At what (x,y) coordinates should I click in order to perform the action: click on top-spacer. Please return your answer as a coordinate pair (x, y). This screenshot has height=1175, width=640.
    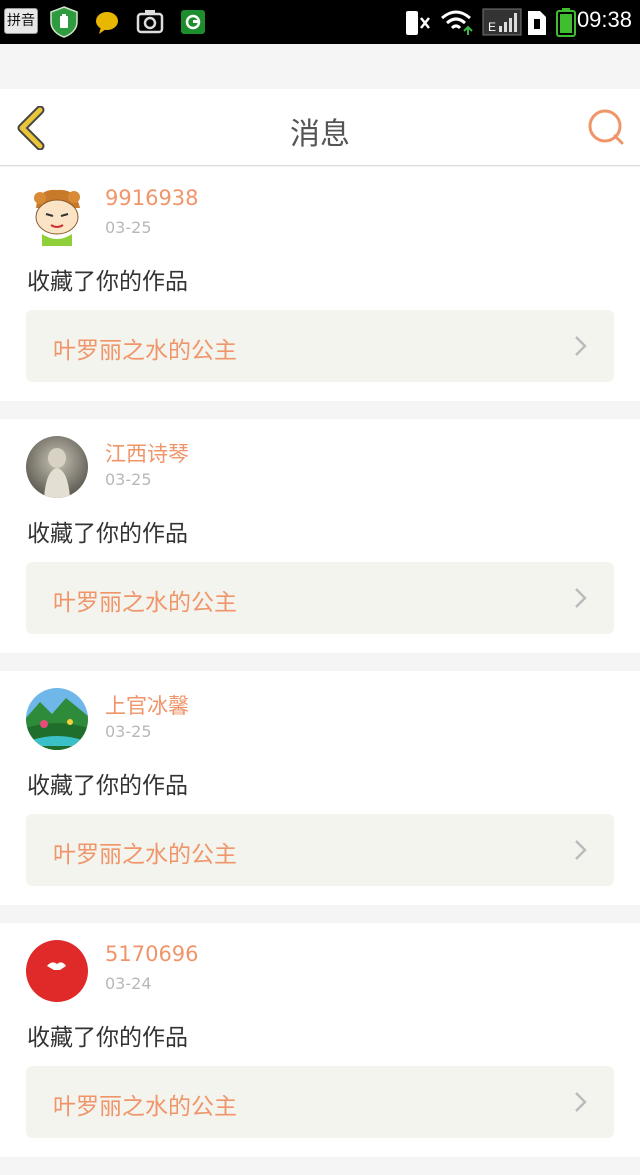
    Looking at the image, I should click on (320, 66).